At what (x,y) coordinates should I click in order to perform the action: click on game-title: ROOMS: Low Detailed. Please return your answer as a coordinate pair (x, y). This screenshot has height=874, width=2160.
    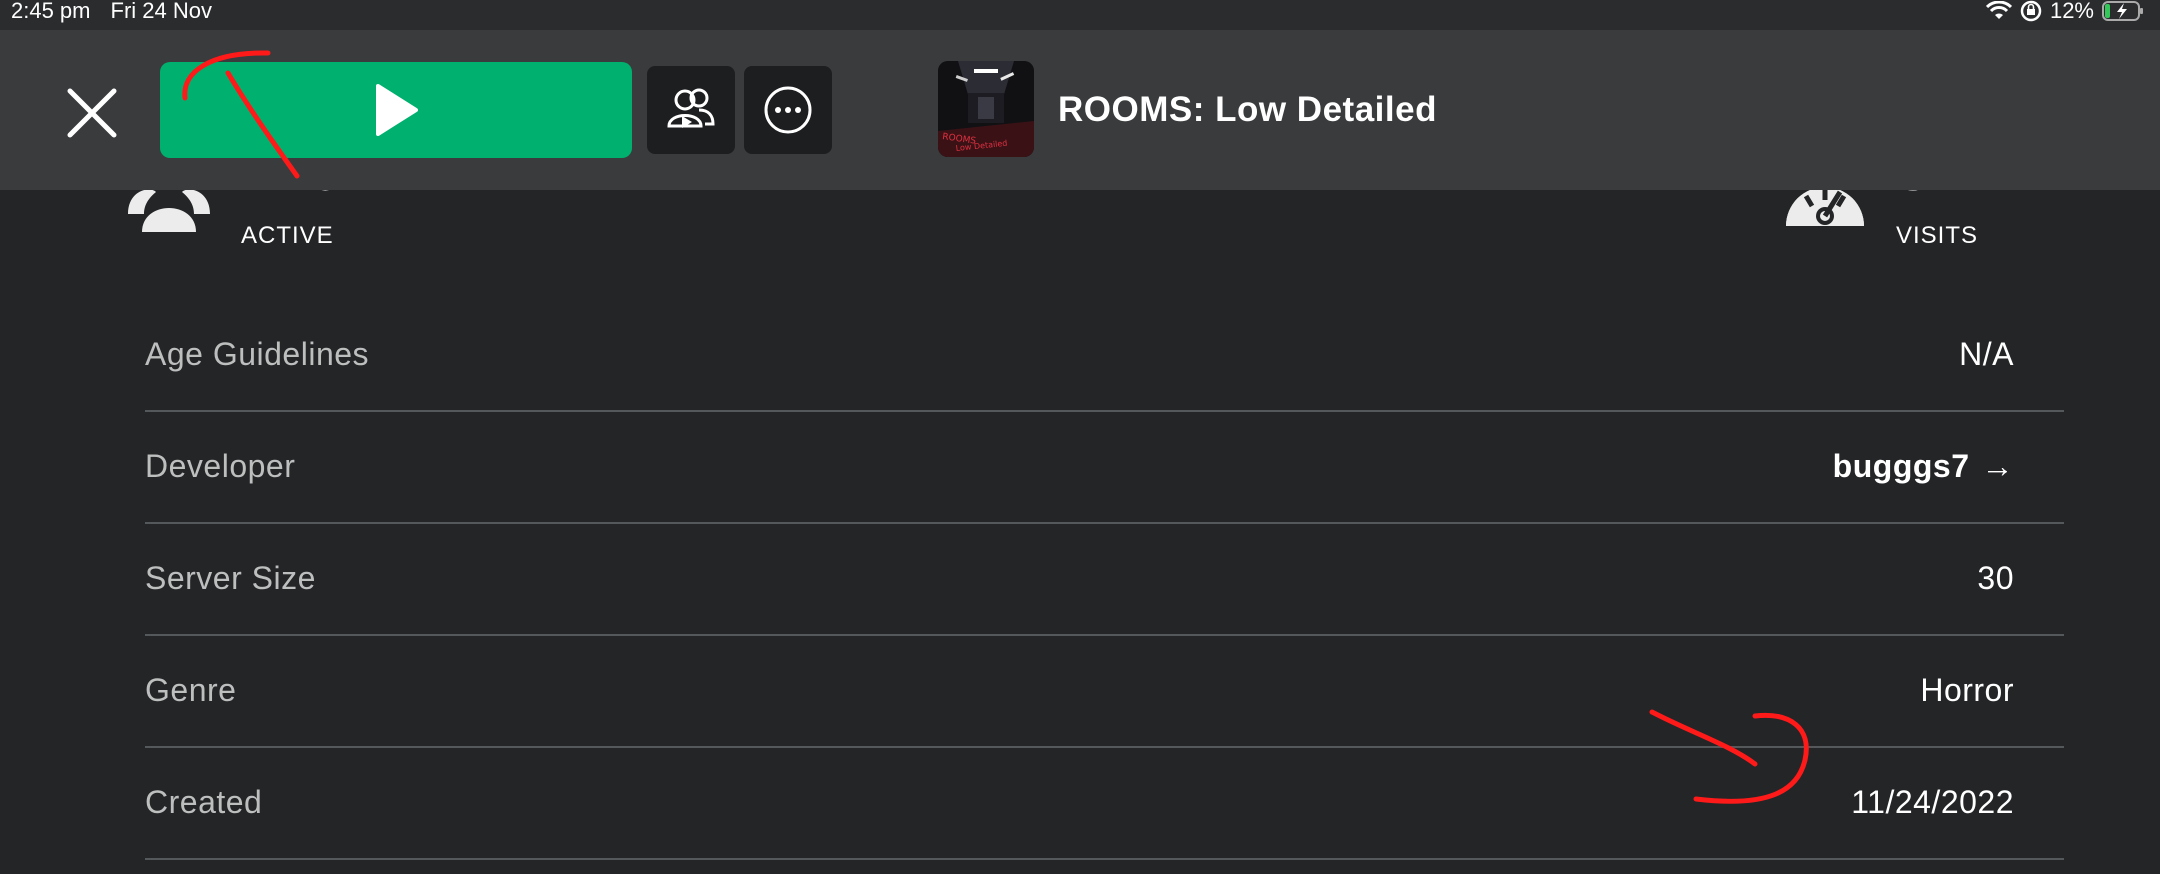
    Looking at the image, I should click on (1247, 109).